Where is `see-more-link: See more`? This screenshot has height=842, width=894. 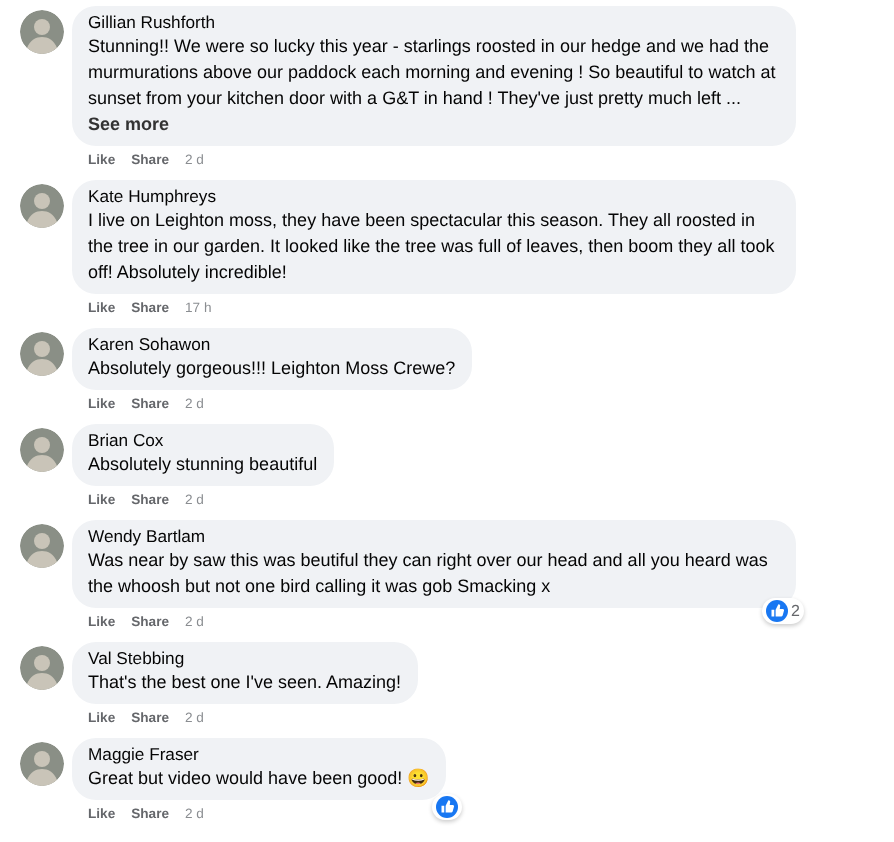 see-more-link: See more is located at coordinates (129, 124).